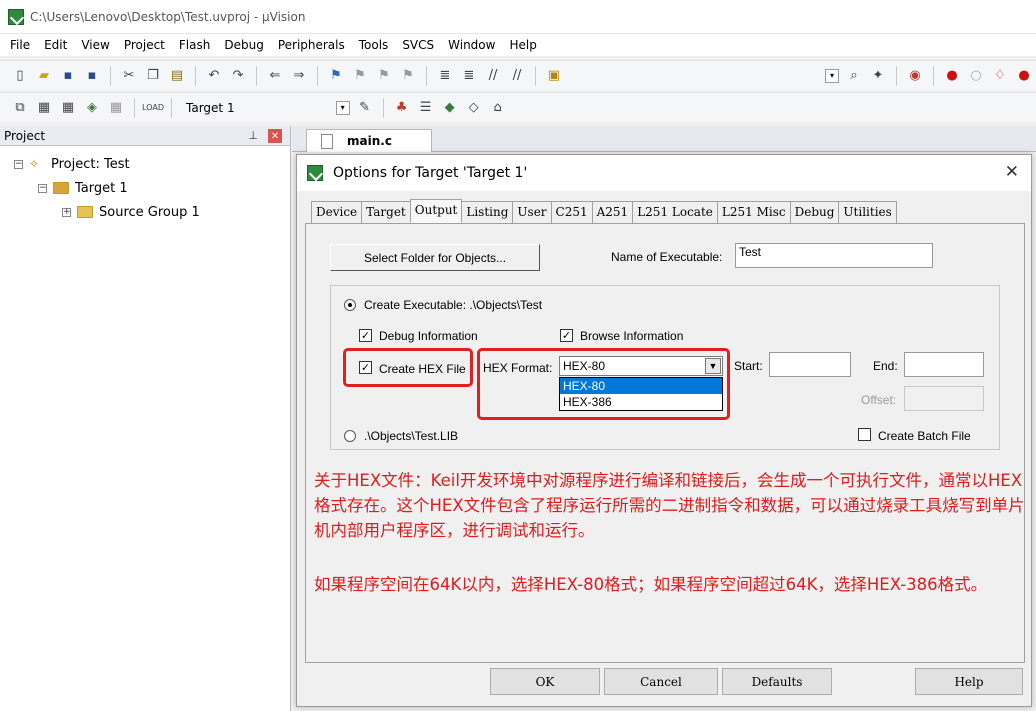  What do you see at coordinates (498, 108) in the screenshot?
I see `pack-installer-icon: ⌂` at bounding box center [498, 108].